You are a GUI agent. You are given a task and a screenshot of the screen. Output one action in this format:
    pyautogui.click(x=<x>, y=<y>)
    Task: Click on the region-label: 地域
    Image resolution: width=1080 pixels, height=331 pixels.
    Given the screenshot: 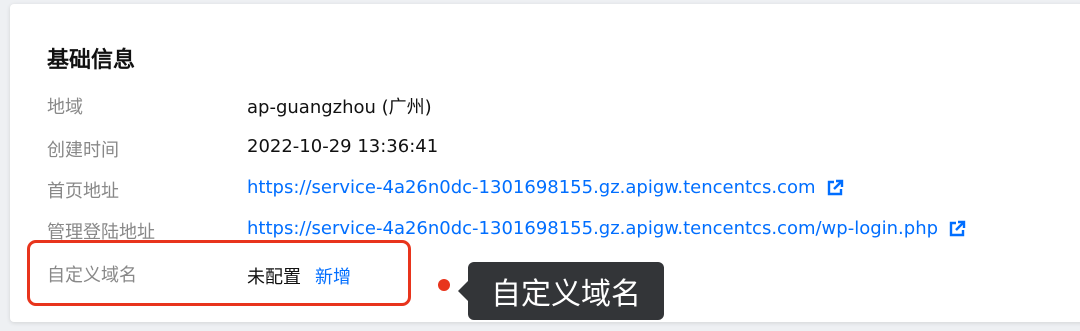 What is the action you would take?
    pyautogui.click(x=65, y=107)
    